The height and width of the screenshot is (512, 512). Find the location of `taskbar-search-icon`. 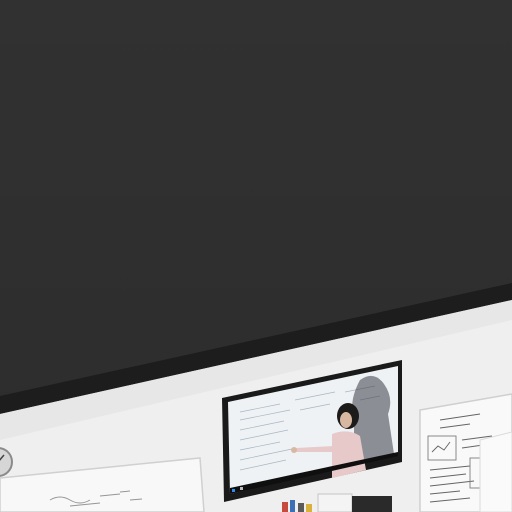

taskbar-search-icon is located at coordinates (241, 488).